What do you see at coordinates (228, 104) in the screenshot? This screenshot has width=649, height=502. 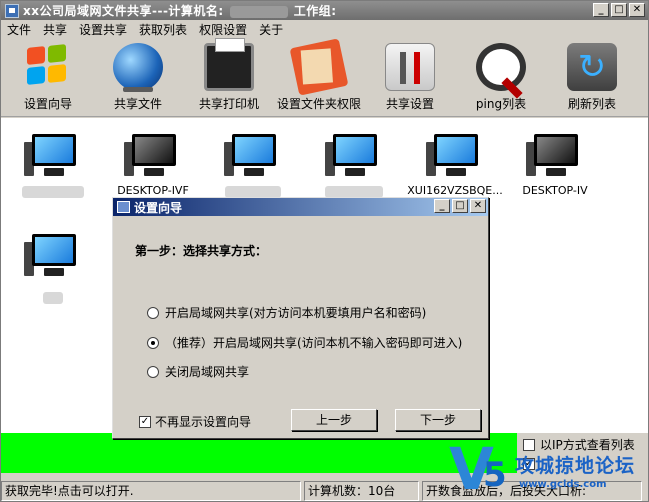 I see `share-printer-label: 共享打印机` at bounding box center [228, 104].